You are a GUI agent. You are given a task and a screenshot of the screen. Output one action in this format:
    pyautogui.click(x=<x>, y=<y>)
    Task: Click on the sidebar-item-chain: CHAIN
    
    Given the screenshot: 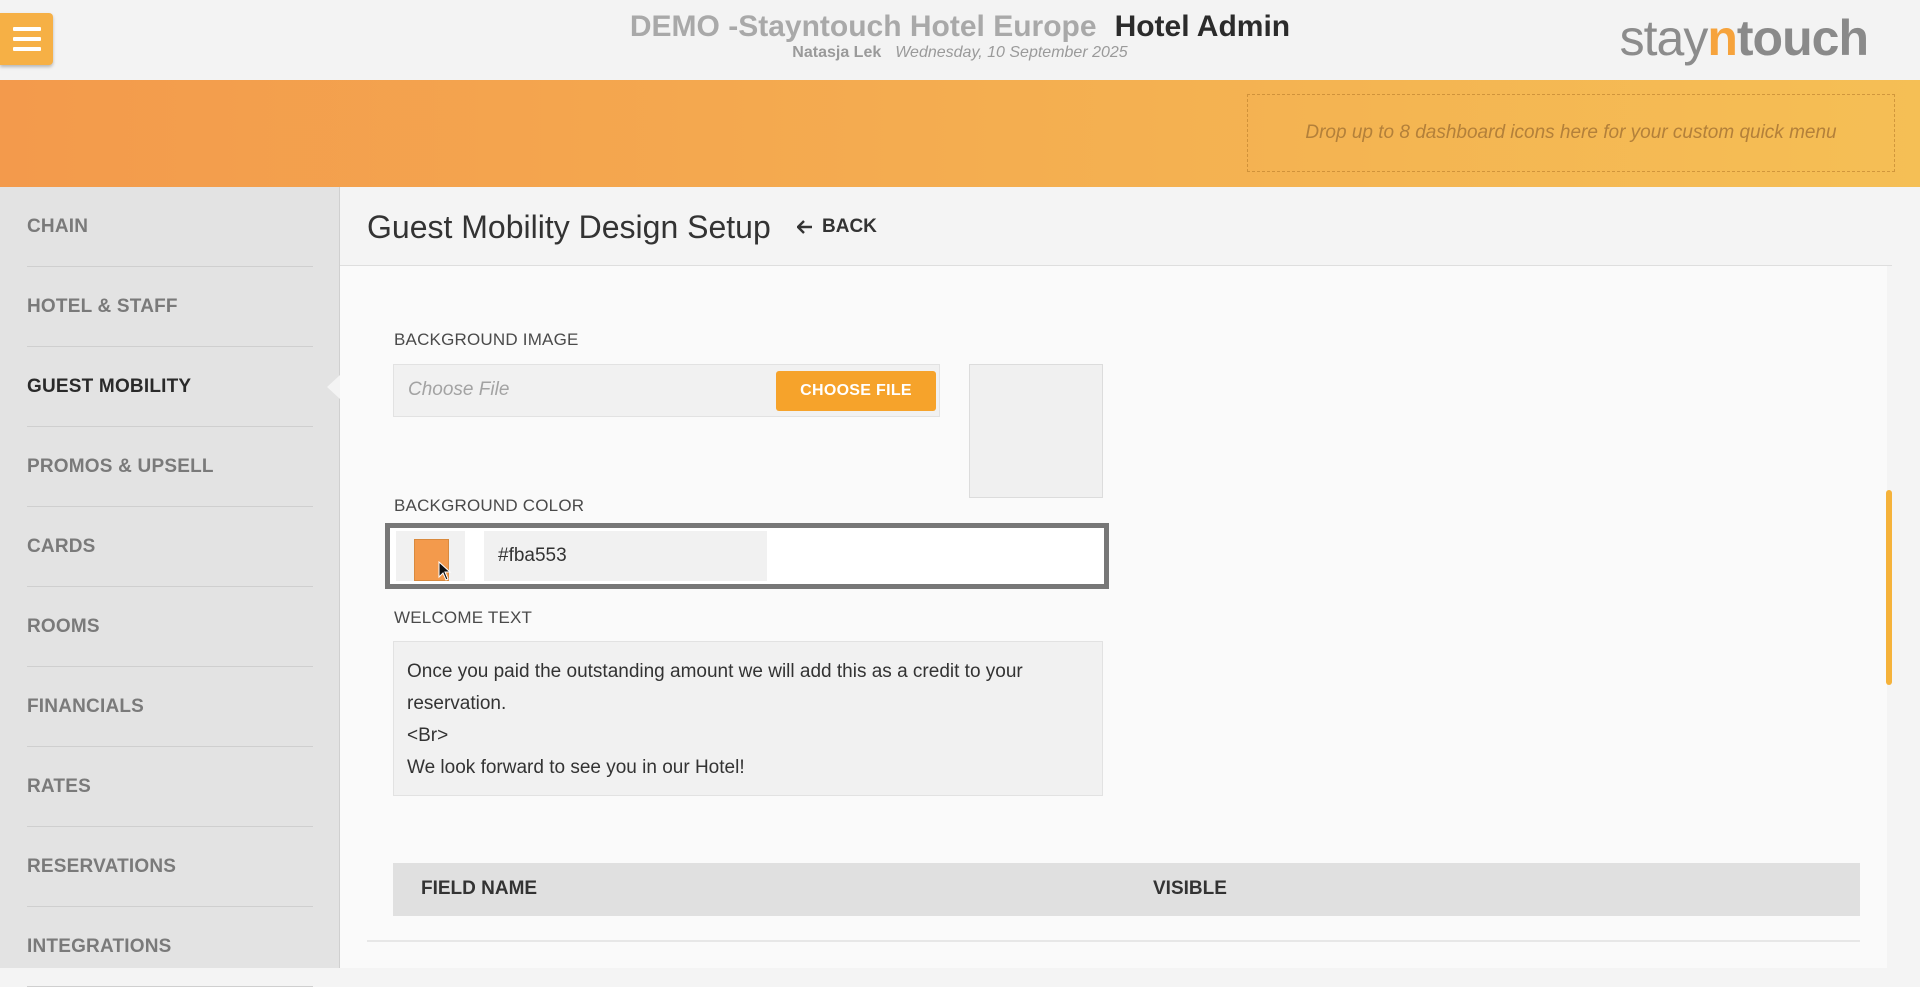 What is the action you would take?
    pyautogui.click(x=170, y=227)
    